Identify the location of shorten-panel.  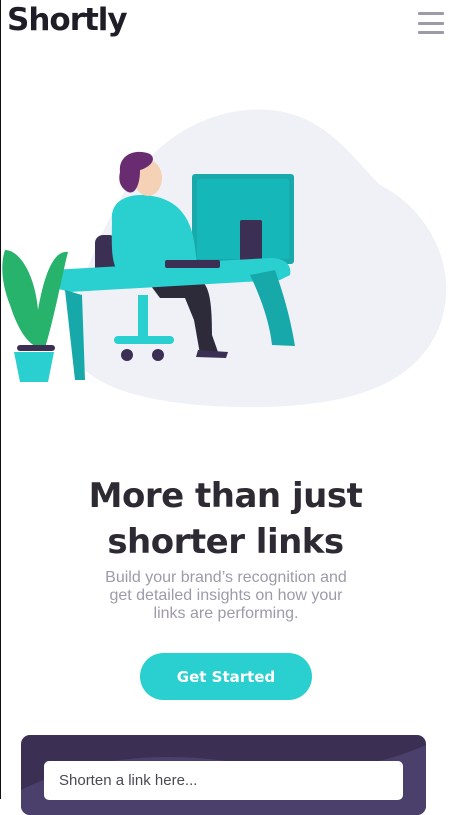
(223, 775).